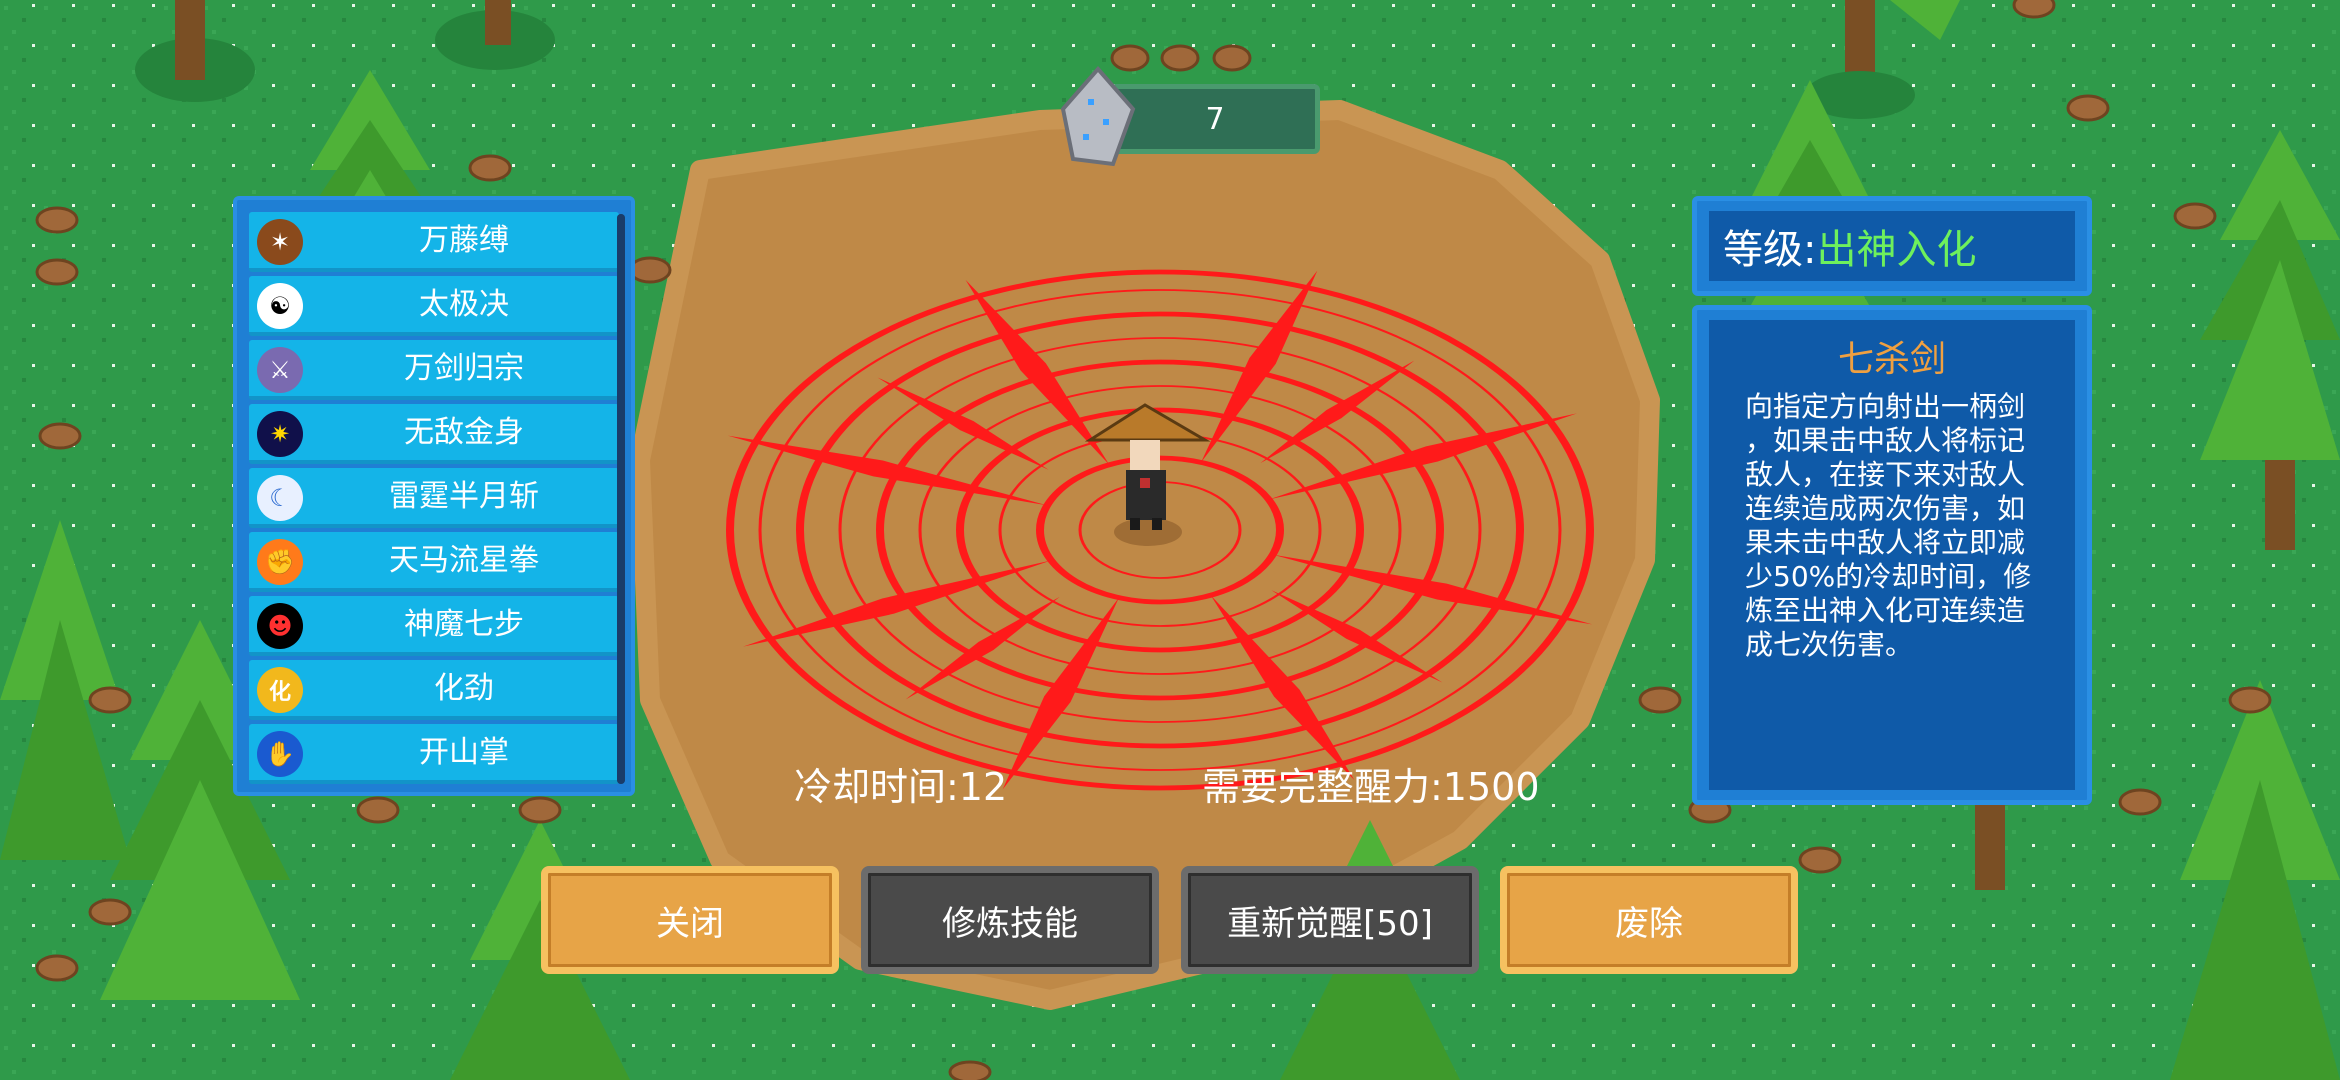  I want to click on skill-item-hua-jin: 化 化劲, so click(434, 690).